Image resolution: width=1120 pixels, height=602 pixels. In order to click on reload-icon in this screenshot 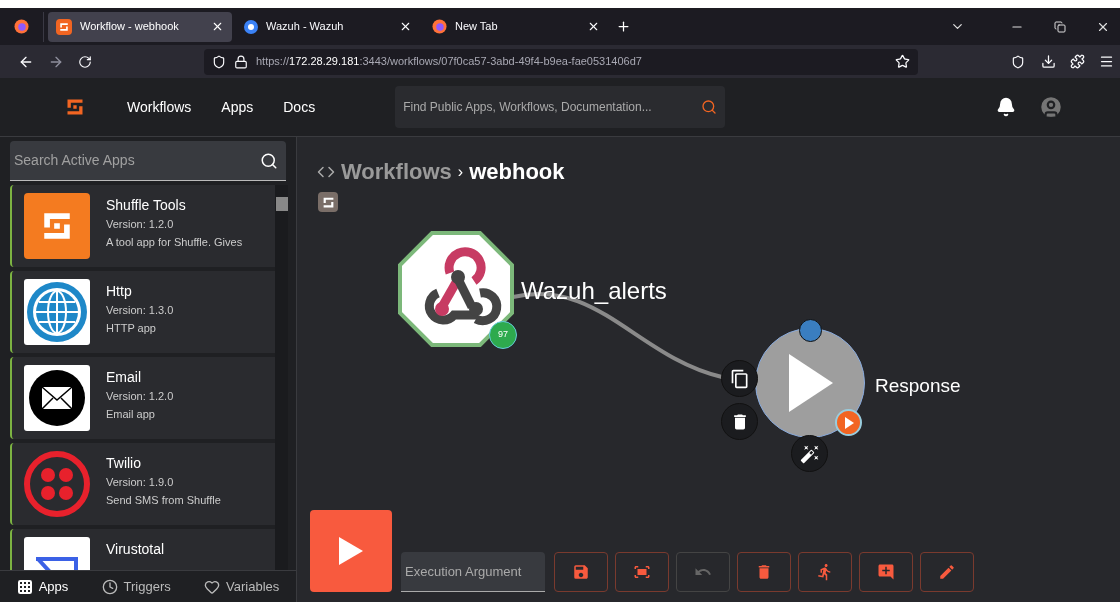, I will do `click(85, 61)`.